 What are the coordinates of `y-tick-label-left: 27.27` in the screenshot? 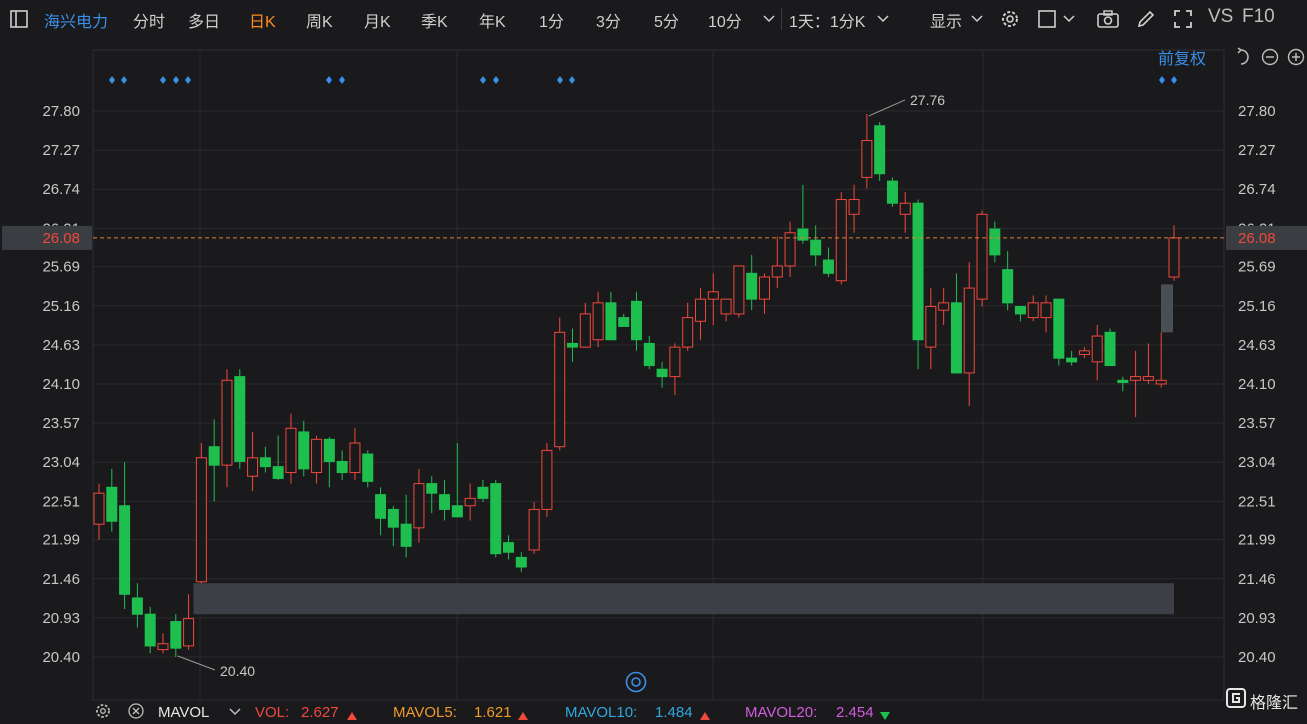 It's located at (61, 150).